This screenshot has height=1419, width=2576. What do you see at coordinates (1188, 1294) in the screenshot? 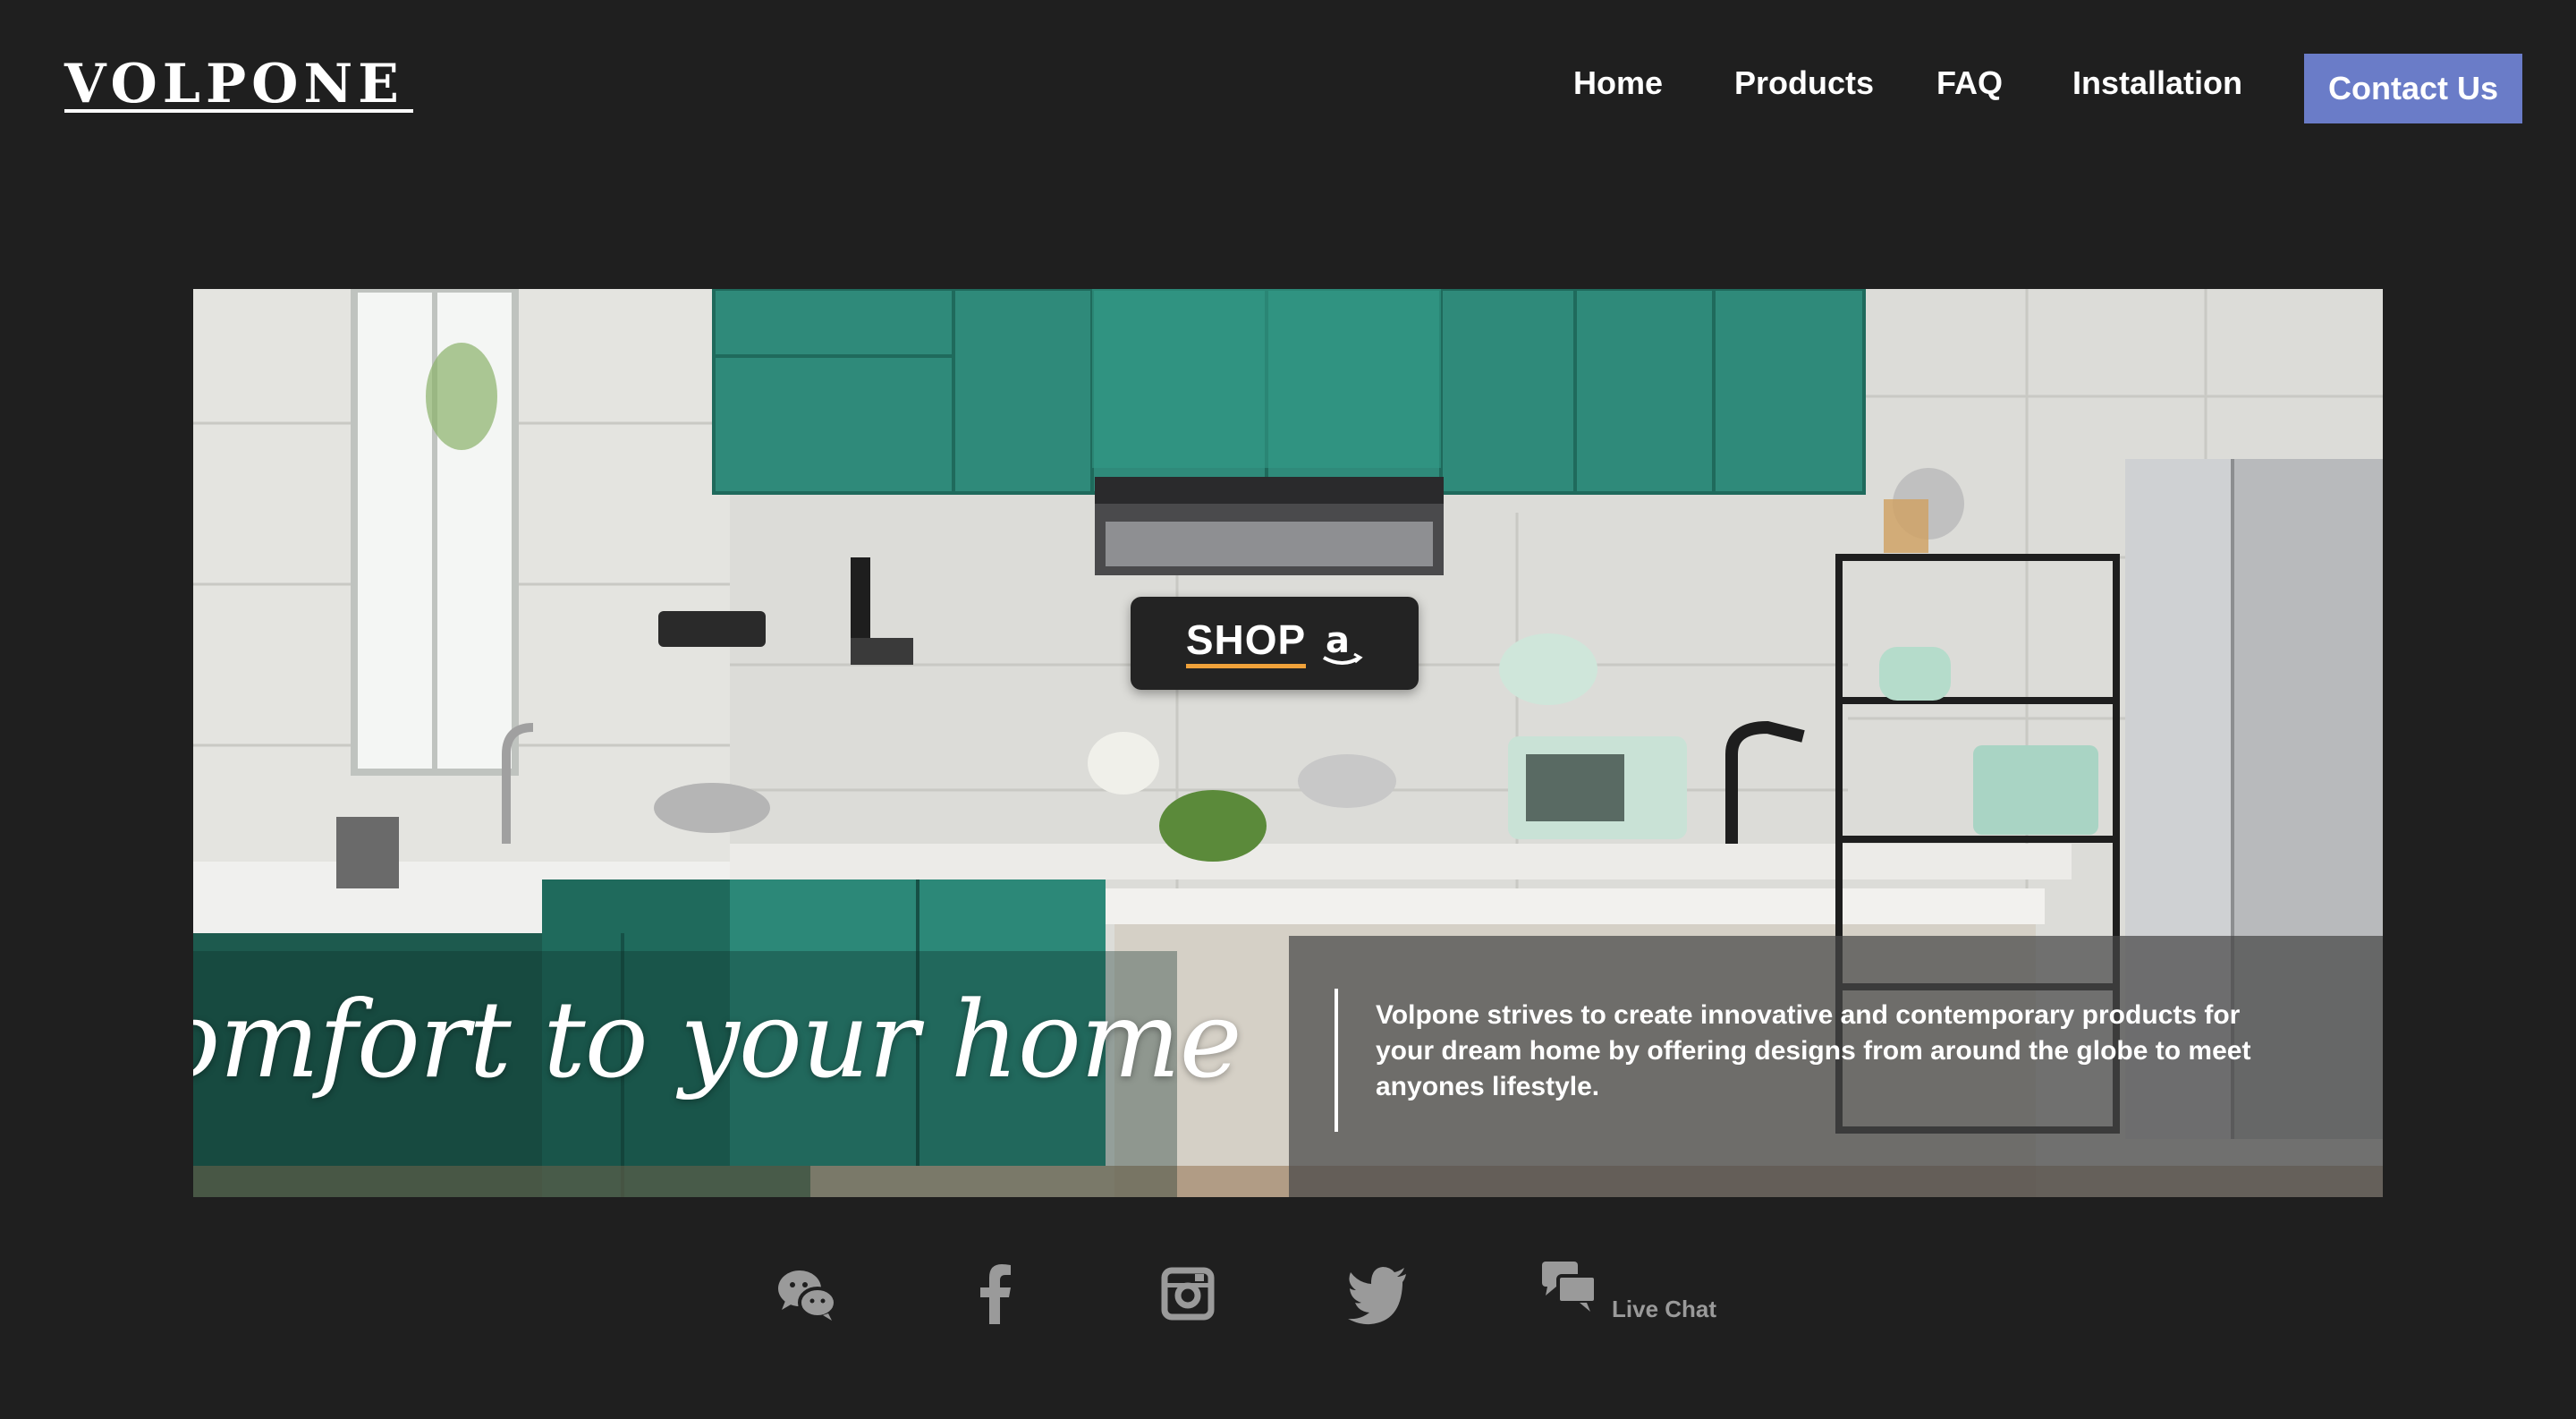
I see `instagram-icon` at bounding box center [1188, 1294].